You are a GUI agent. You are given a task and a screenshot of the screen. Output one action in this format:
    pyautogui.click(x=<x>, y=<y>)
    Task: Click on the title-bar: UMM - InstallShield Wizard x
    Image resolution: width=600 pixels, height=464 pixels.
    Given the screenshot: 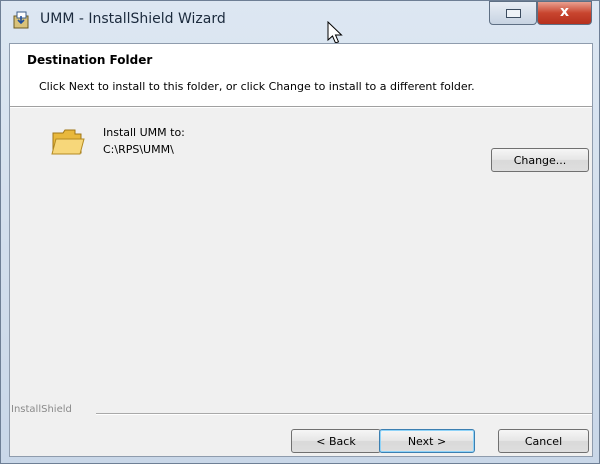 What is the action you would take?
    pyautogui.click(x=300, y=21)
    